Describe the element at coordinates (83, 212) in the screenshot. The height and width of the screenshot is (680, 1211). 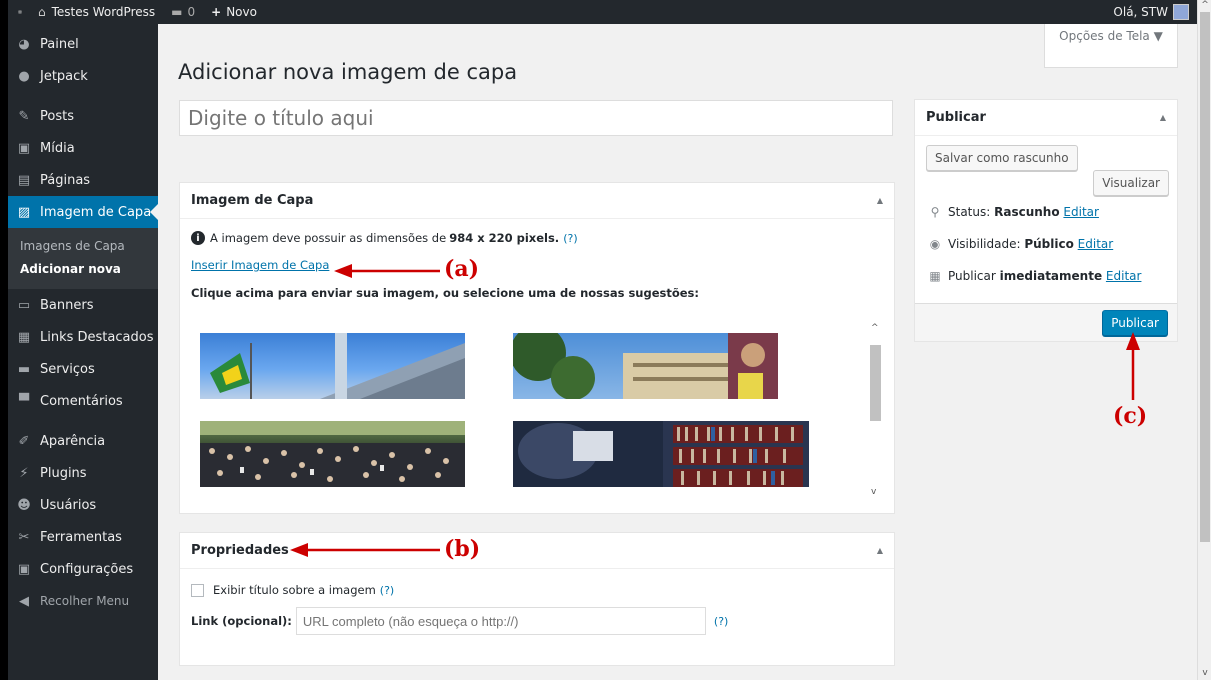
I see `menu-imagem-de-capa: ▨ Imagem de Capa` at that location.